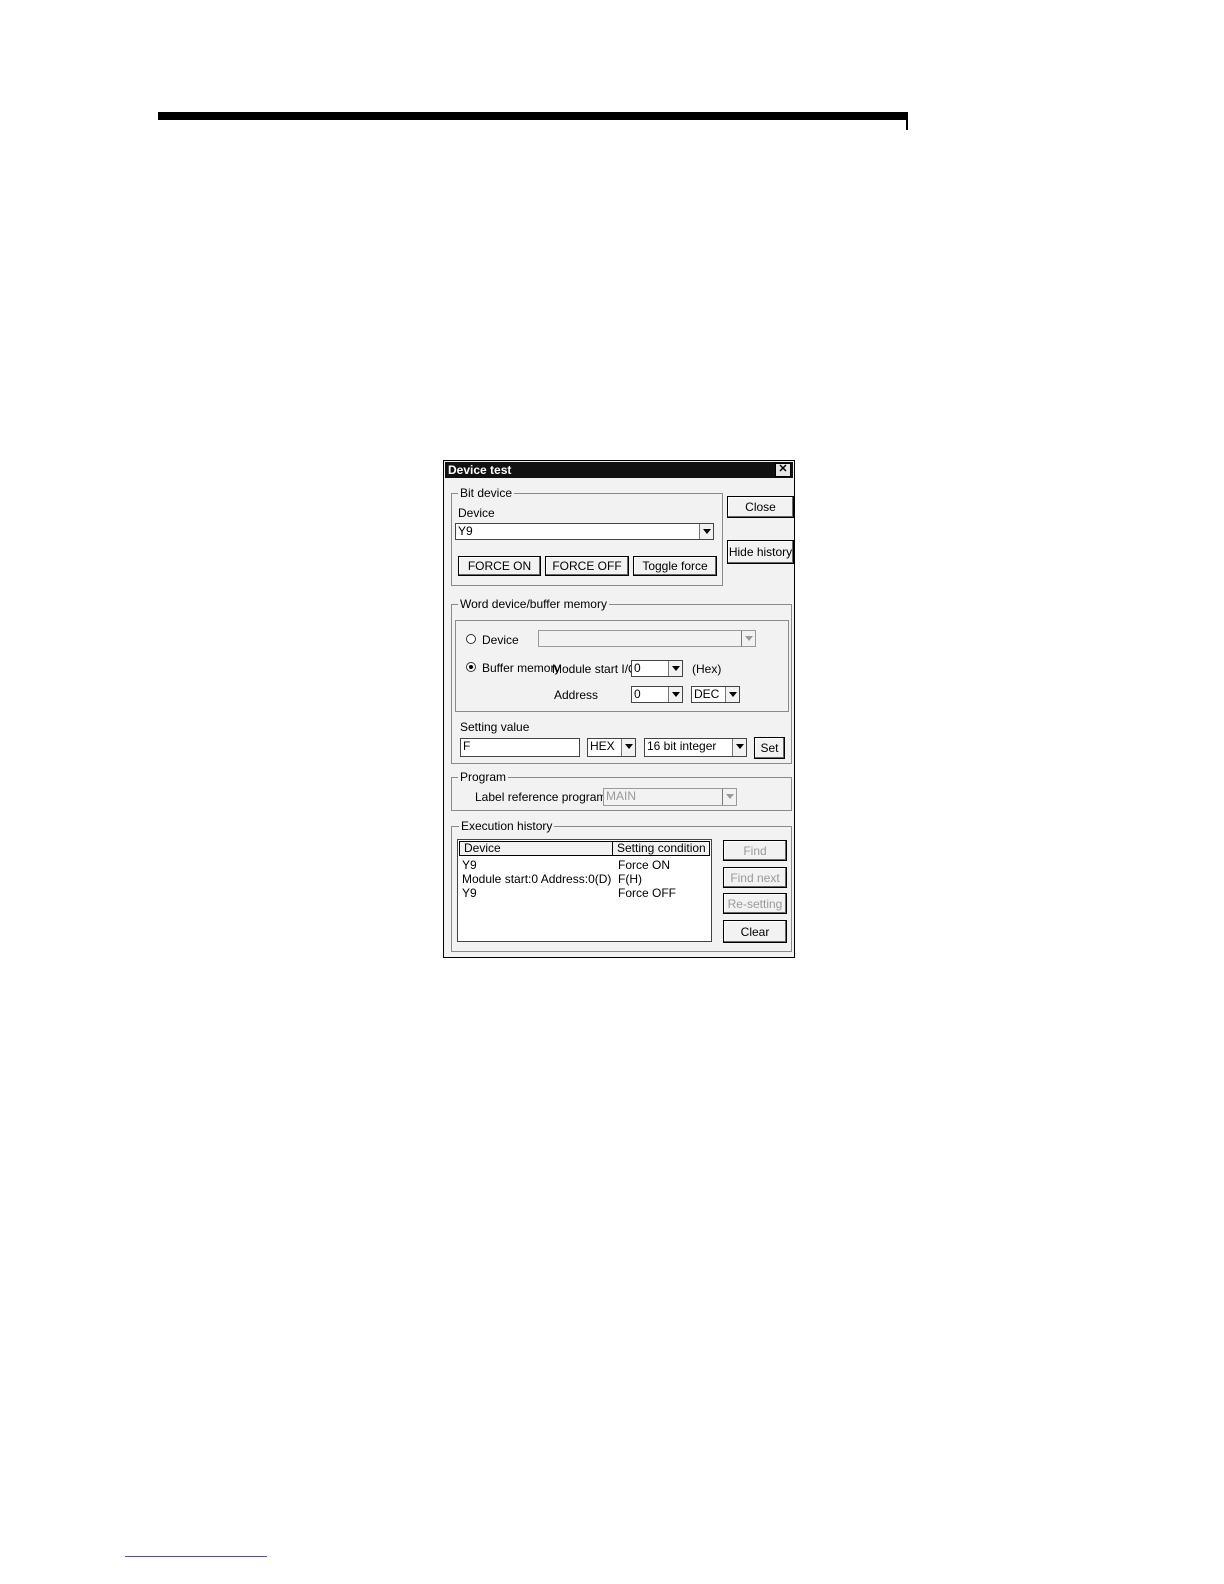  I want to click on title-bar: Device test ✕, so click(619, 470).